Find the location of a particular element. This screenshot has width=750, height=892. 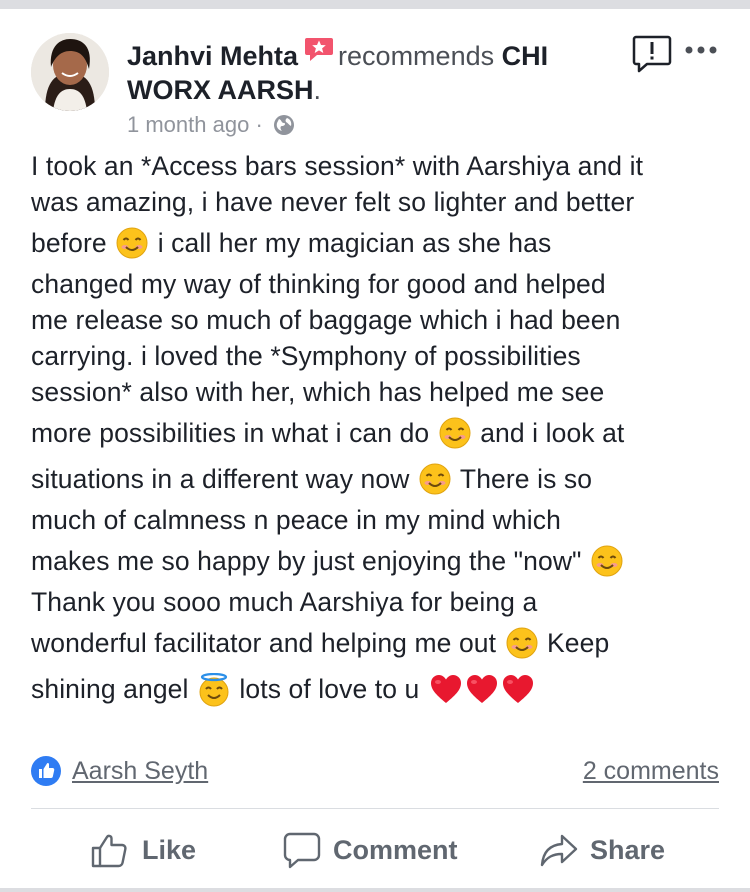

body-text: lots of love to u is located at coordinates (329, 689).